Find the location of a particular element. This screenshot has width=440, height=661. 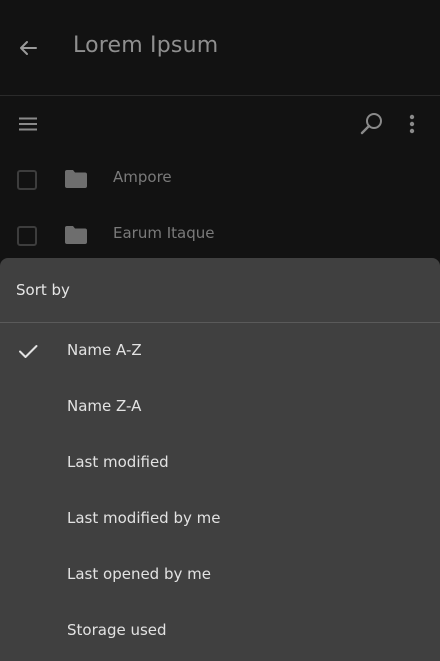

toolbar is located at coordinates (220, 124).